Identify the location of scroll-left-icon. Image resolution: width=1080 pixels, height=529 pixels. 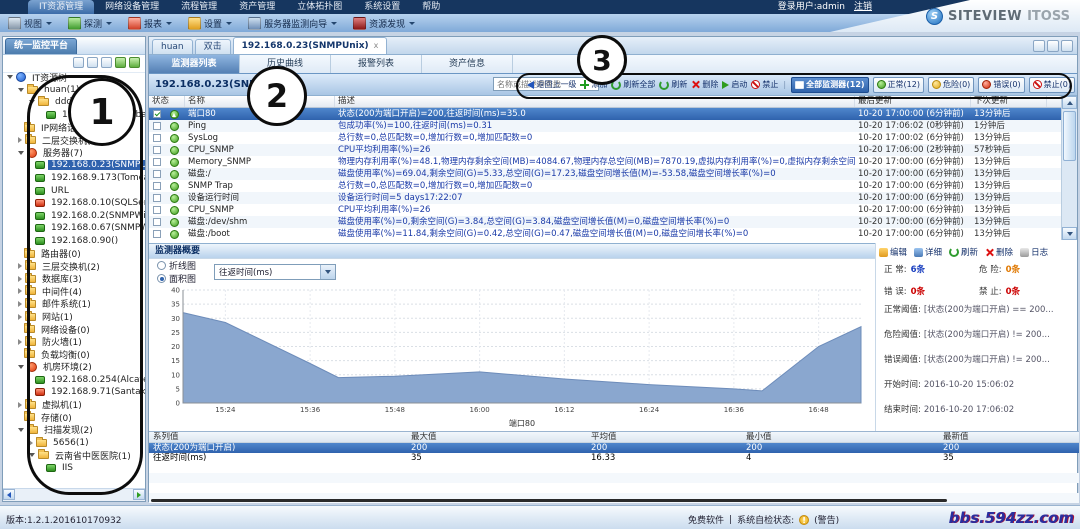
(9, 494).